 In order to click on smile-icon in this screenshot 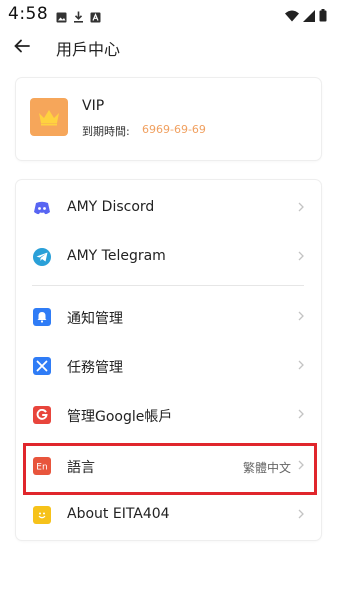, I will do `click(42, 515)`.